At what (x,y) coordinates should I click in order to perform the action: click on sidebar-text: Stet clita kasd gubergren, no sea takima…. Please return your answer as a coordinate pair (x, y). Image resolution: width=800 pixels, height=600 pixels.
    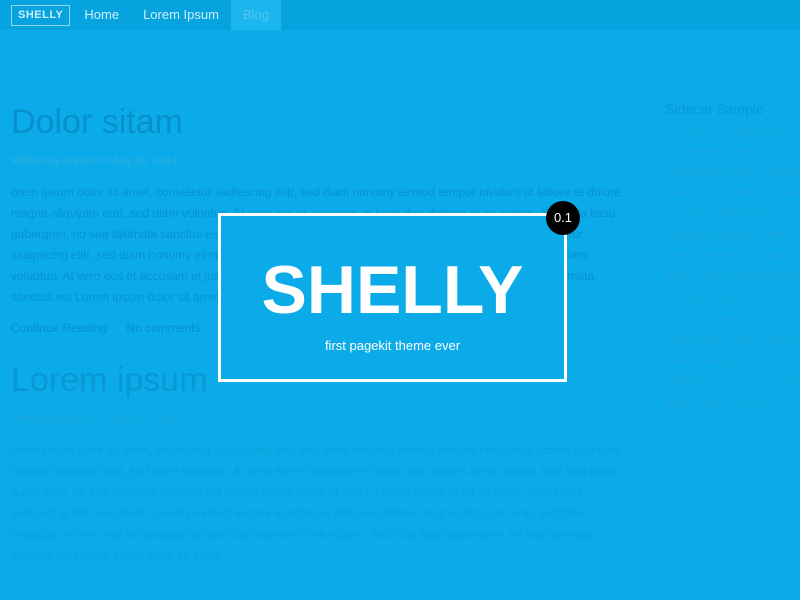
    Looking at the image, I should click on (732, 266).